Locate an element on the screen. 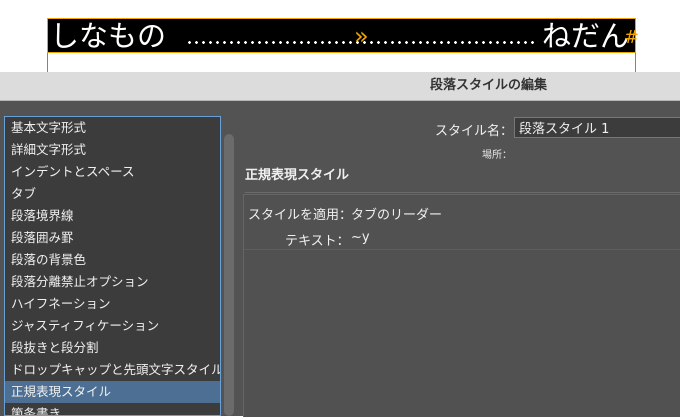  category-item-paragraph-border: 段落囲み罫 is located at coordinates (112, 238).